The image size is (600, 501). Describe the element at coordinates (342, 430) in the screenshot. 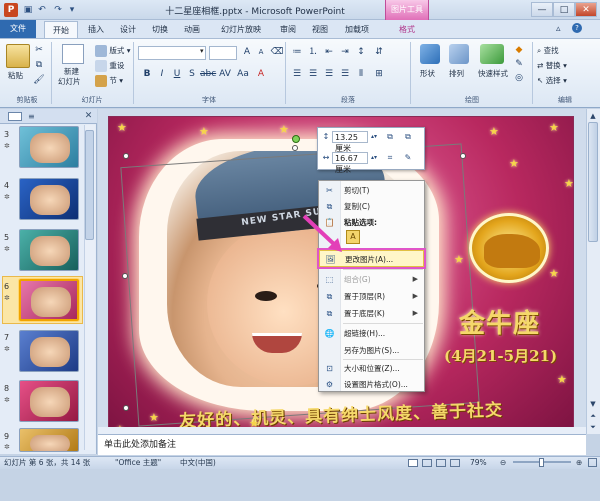

I see `pane-splitter` at that location.